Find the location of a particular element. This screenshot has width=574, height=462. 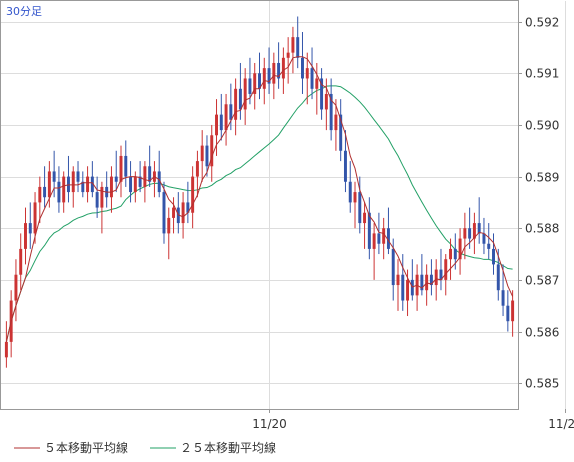

y-axis: 0.592 0.591 0.590 0.589 0.588 0.587 0.586 0.585 is located at coordinates (538, 203).